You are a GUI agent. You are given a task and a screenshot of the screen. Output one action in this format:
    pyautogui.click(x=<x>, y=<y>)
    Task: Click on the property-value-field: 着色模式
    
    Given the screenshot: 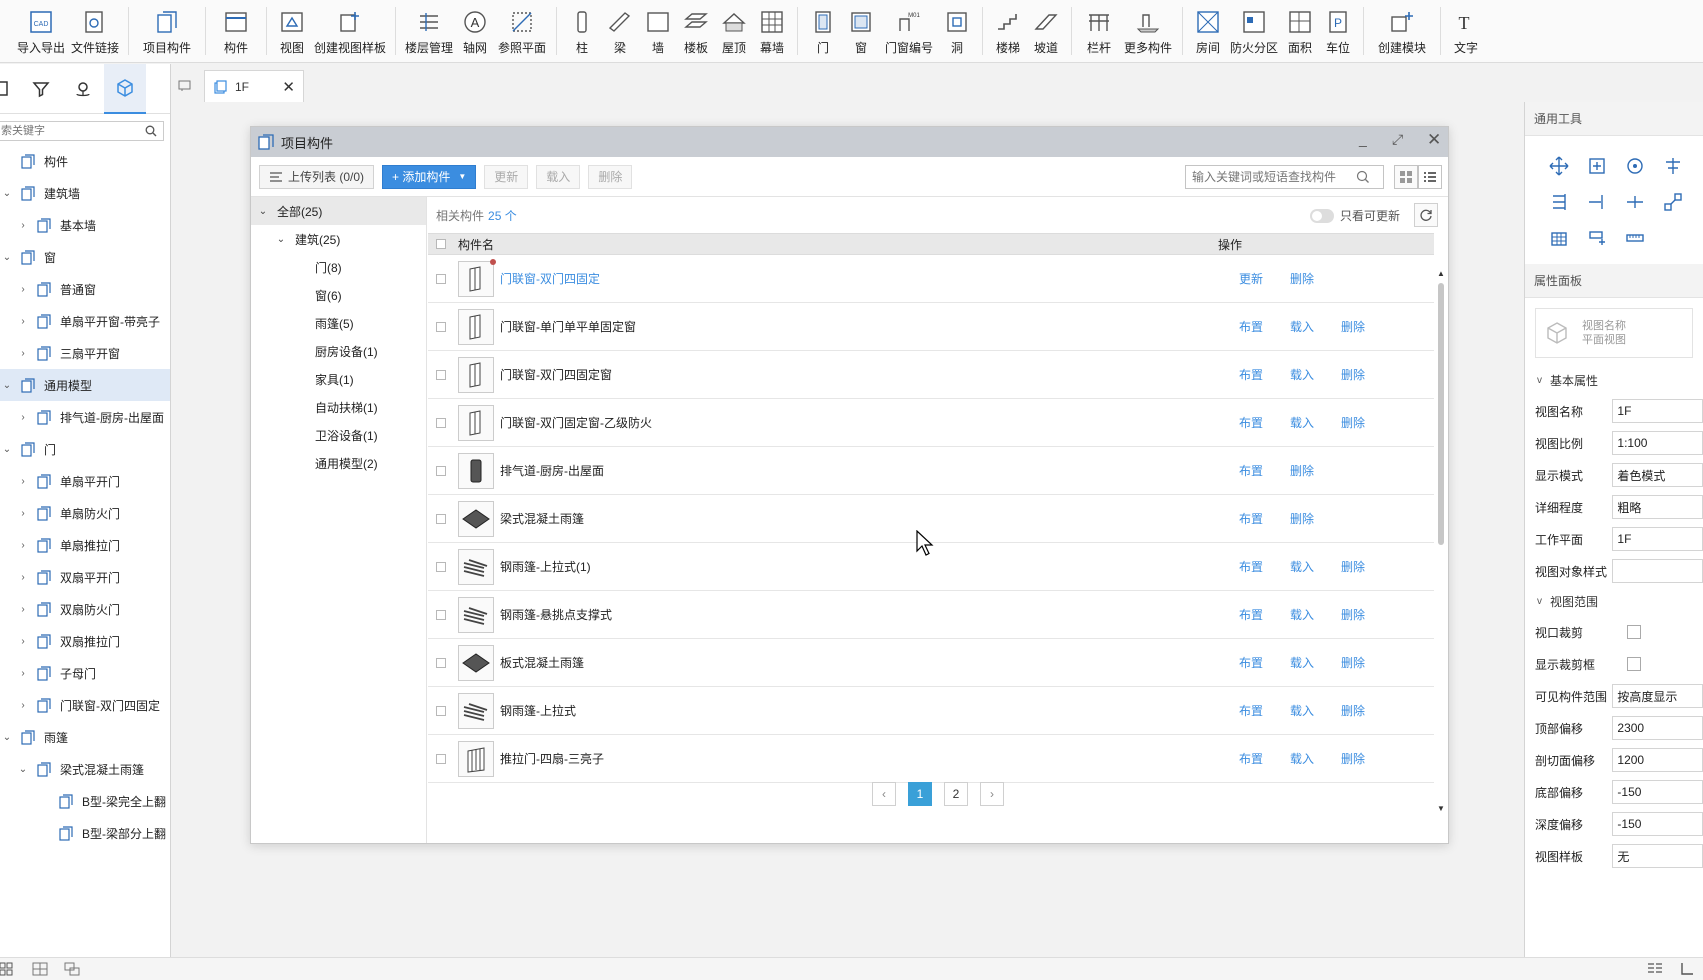 What is the action you would take?
    pyautogui.click(x=1657, y=475)
    